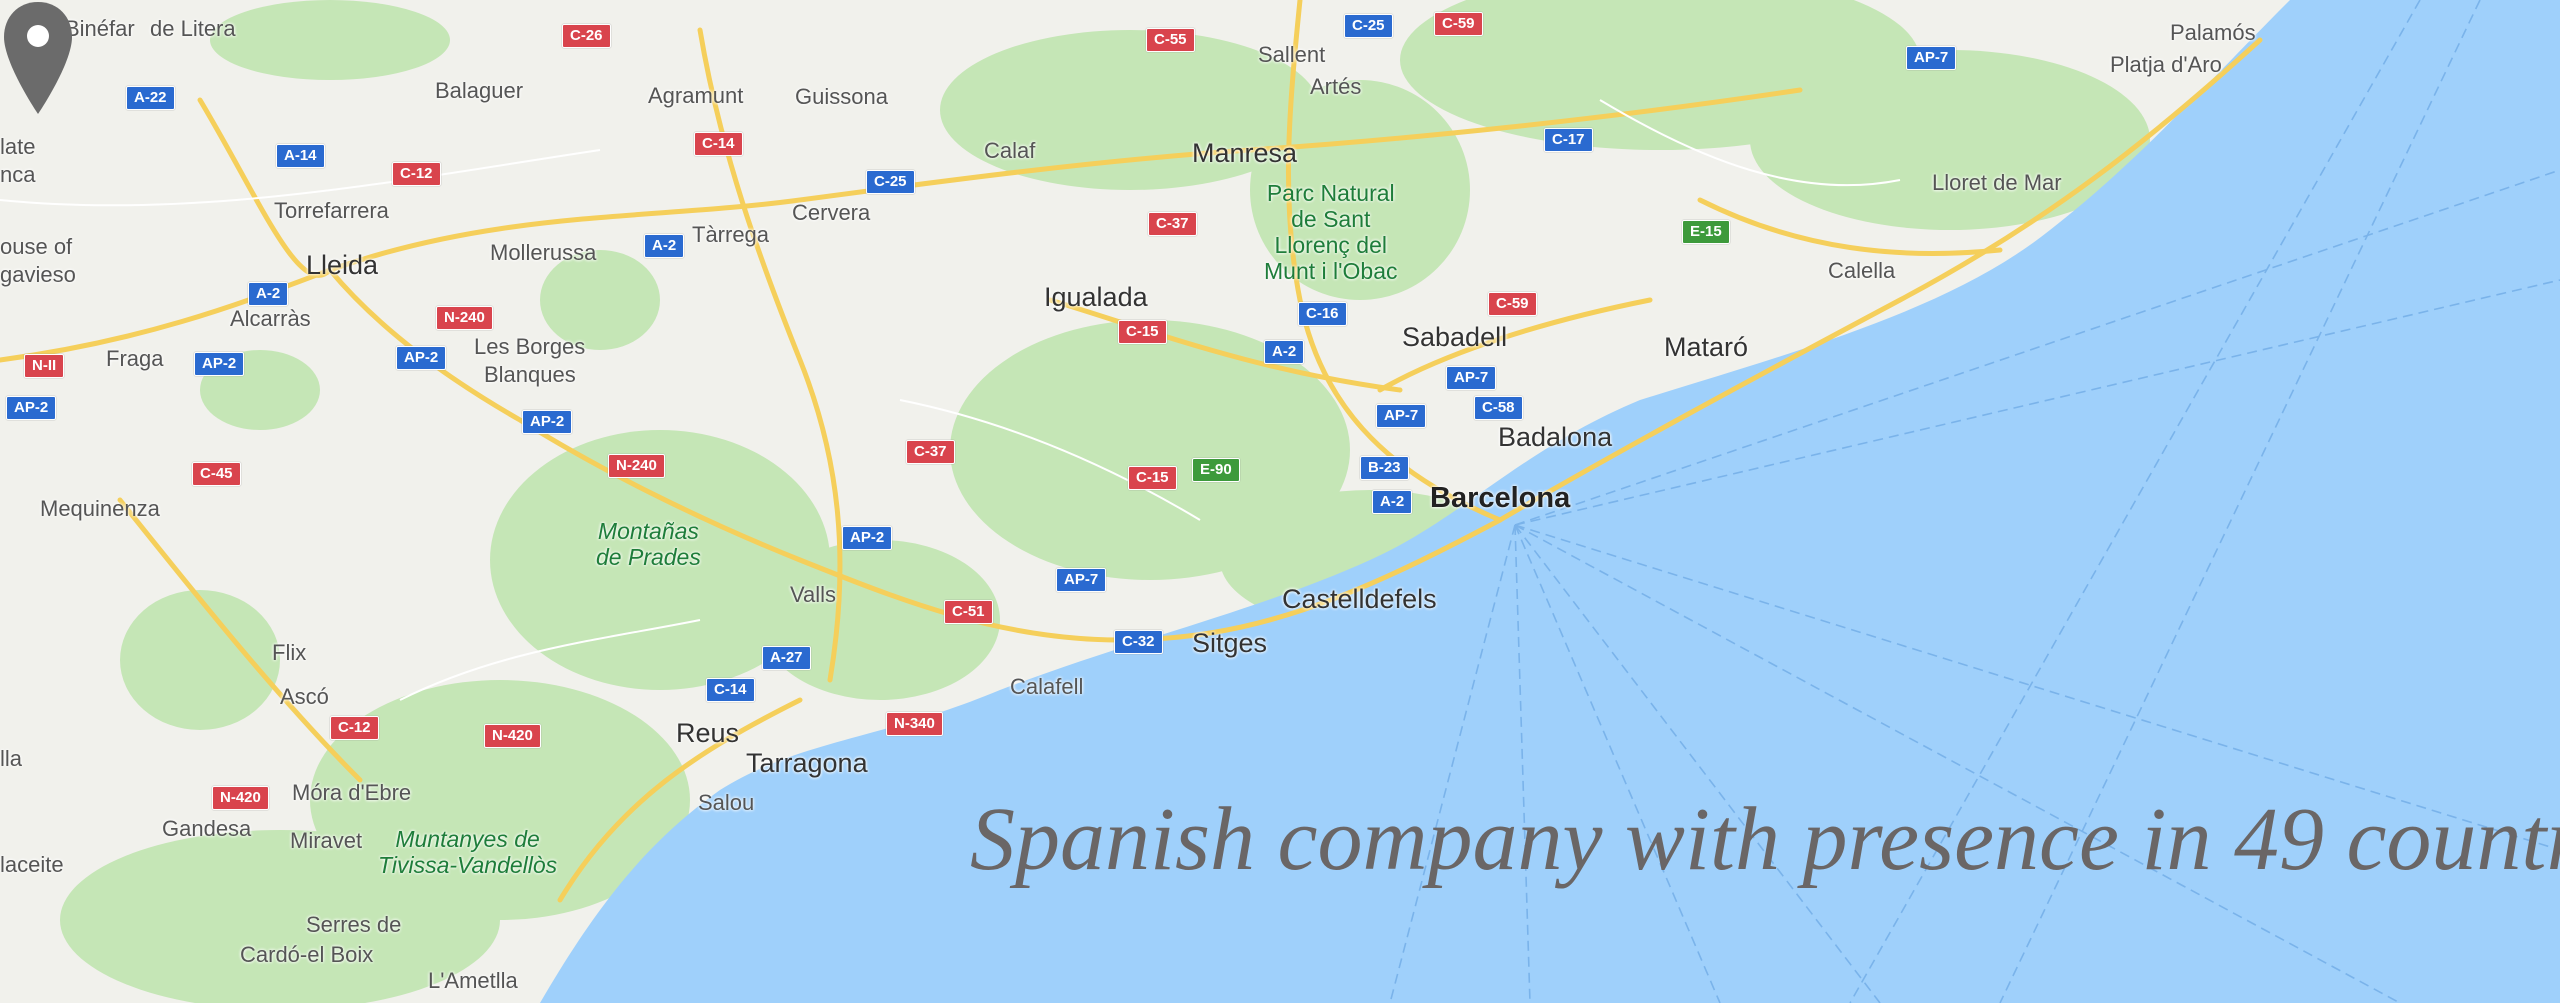  I want to click on place-label-manresa: Manresa, so click(1245, 153).